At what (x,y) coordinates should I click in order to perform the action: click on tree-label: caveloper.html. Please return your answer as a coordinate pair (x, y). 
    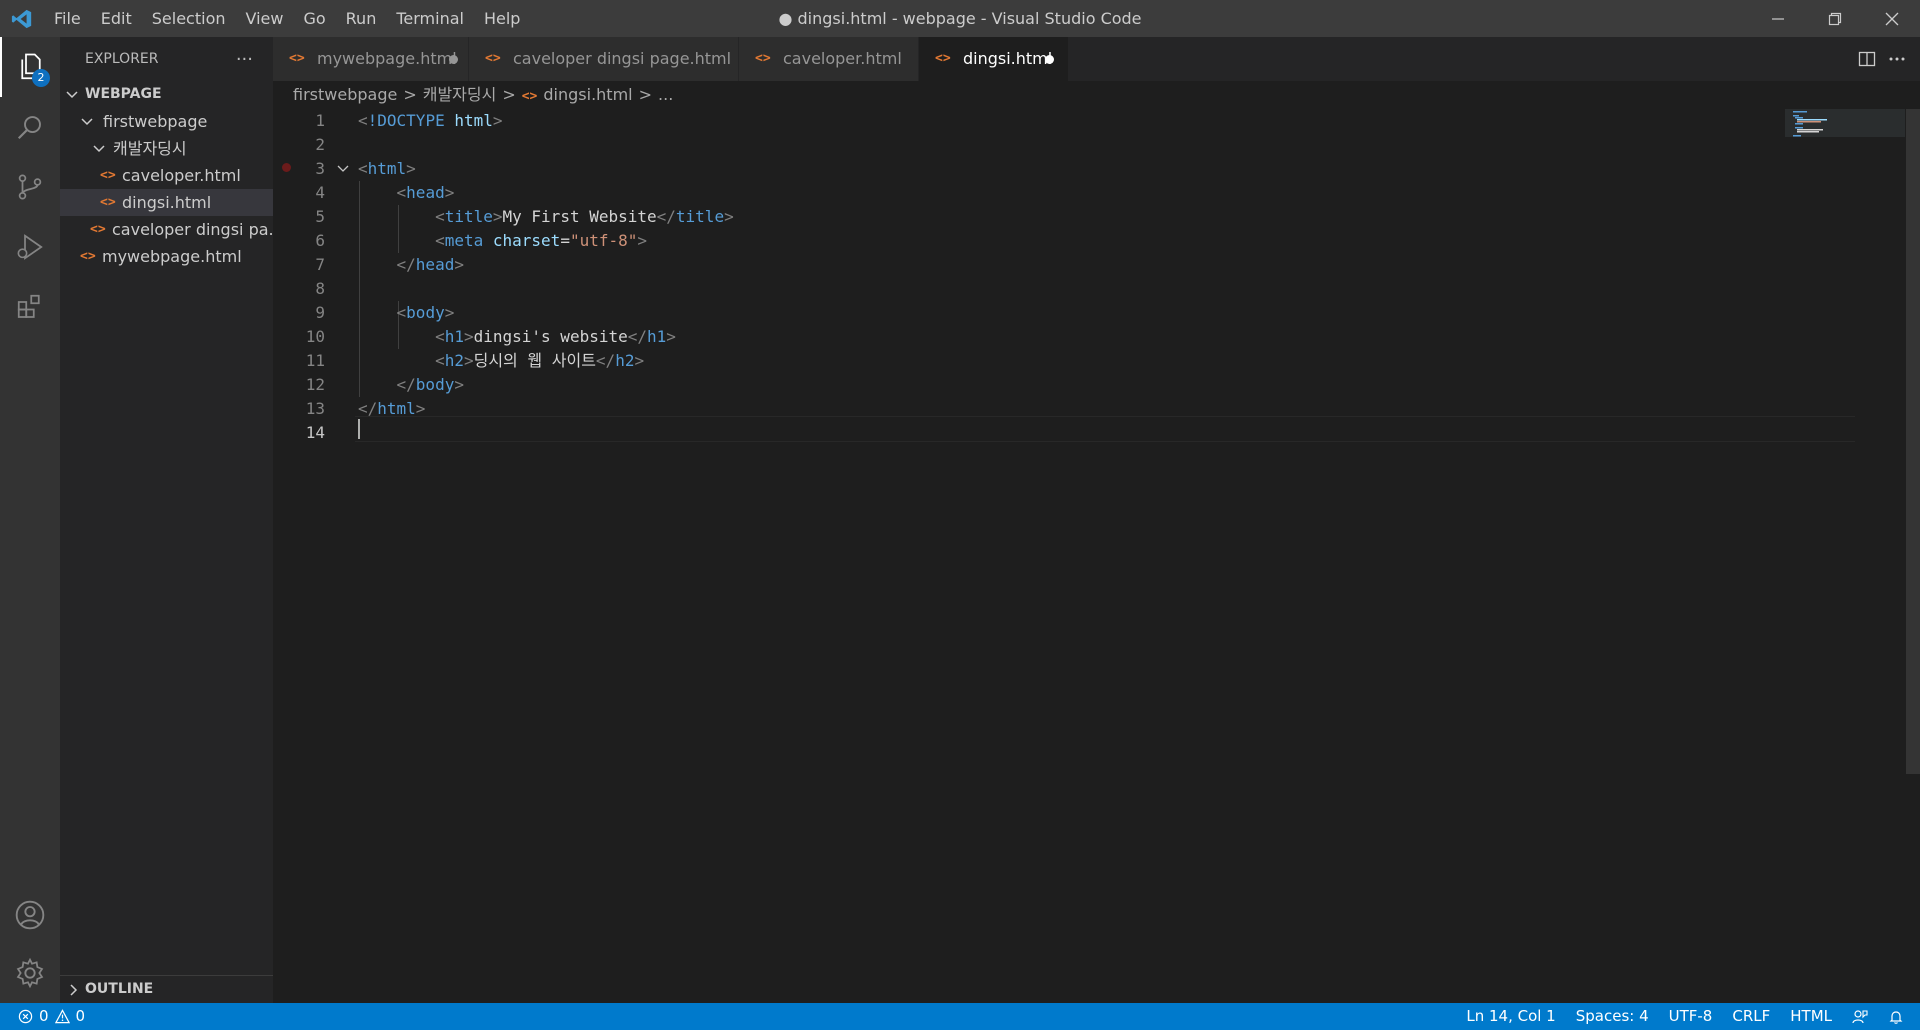
    Looking at the image, I should click on (181, 175).